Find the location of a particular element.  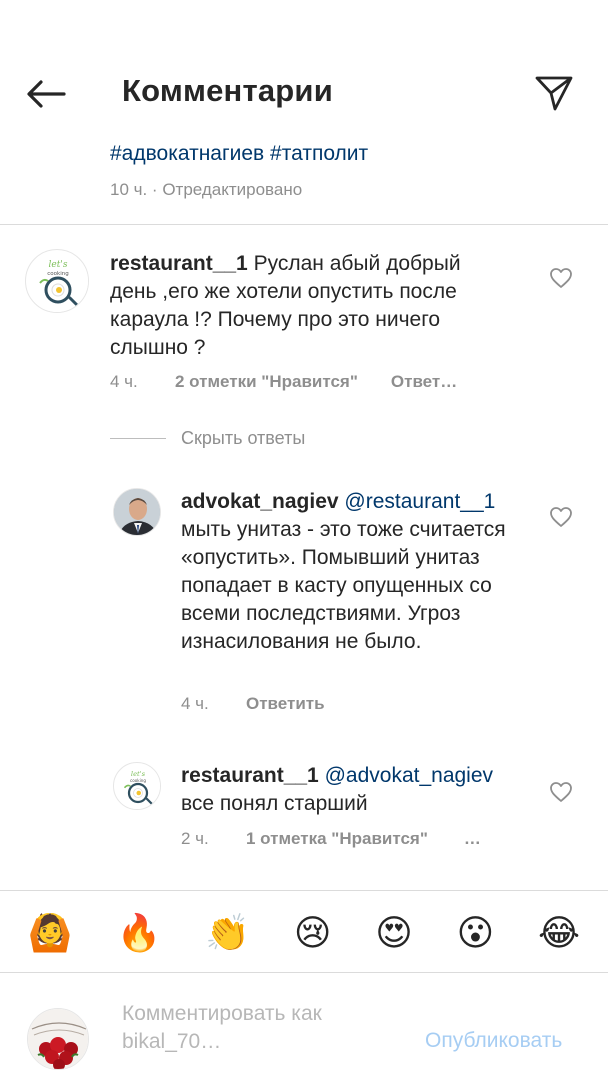

mention-link: @restaurant__1 is located at coordinates (419, 501).